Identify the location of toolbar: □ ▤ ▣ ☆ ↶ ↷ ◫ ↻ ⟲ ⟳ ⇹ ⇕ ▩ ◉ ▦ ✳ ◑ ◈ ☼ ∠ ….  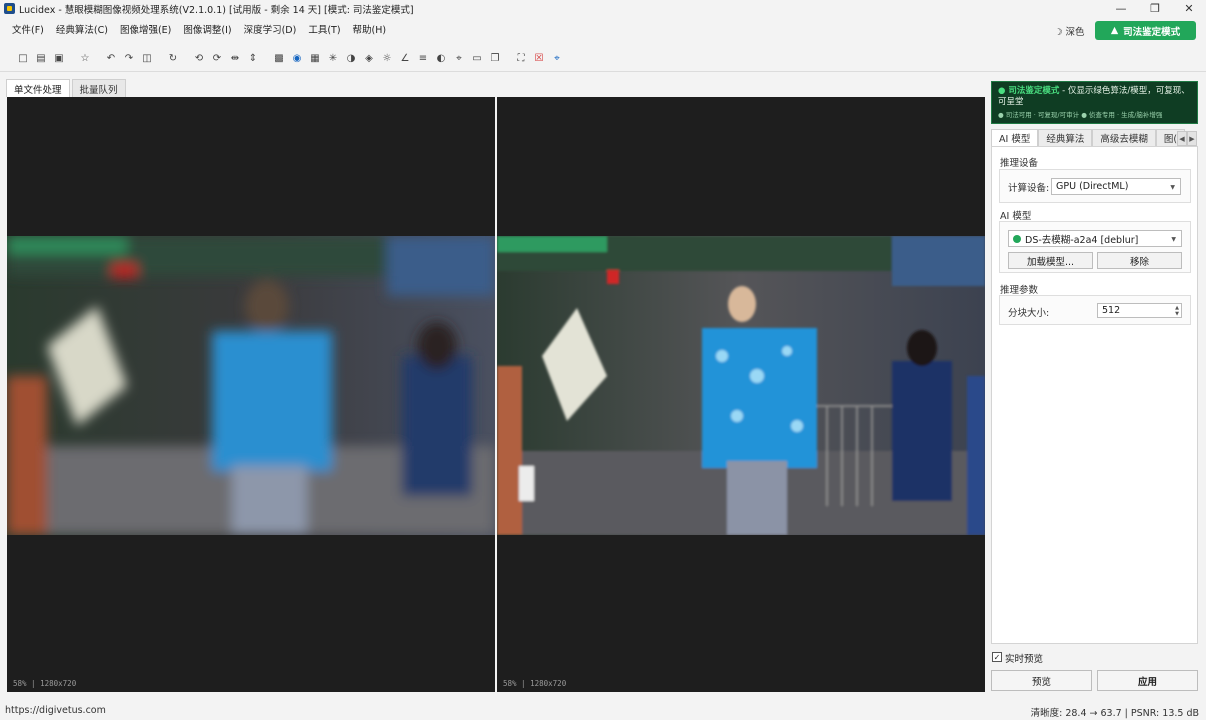
(603, 58).